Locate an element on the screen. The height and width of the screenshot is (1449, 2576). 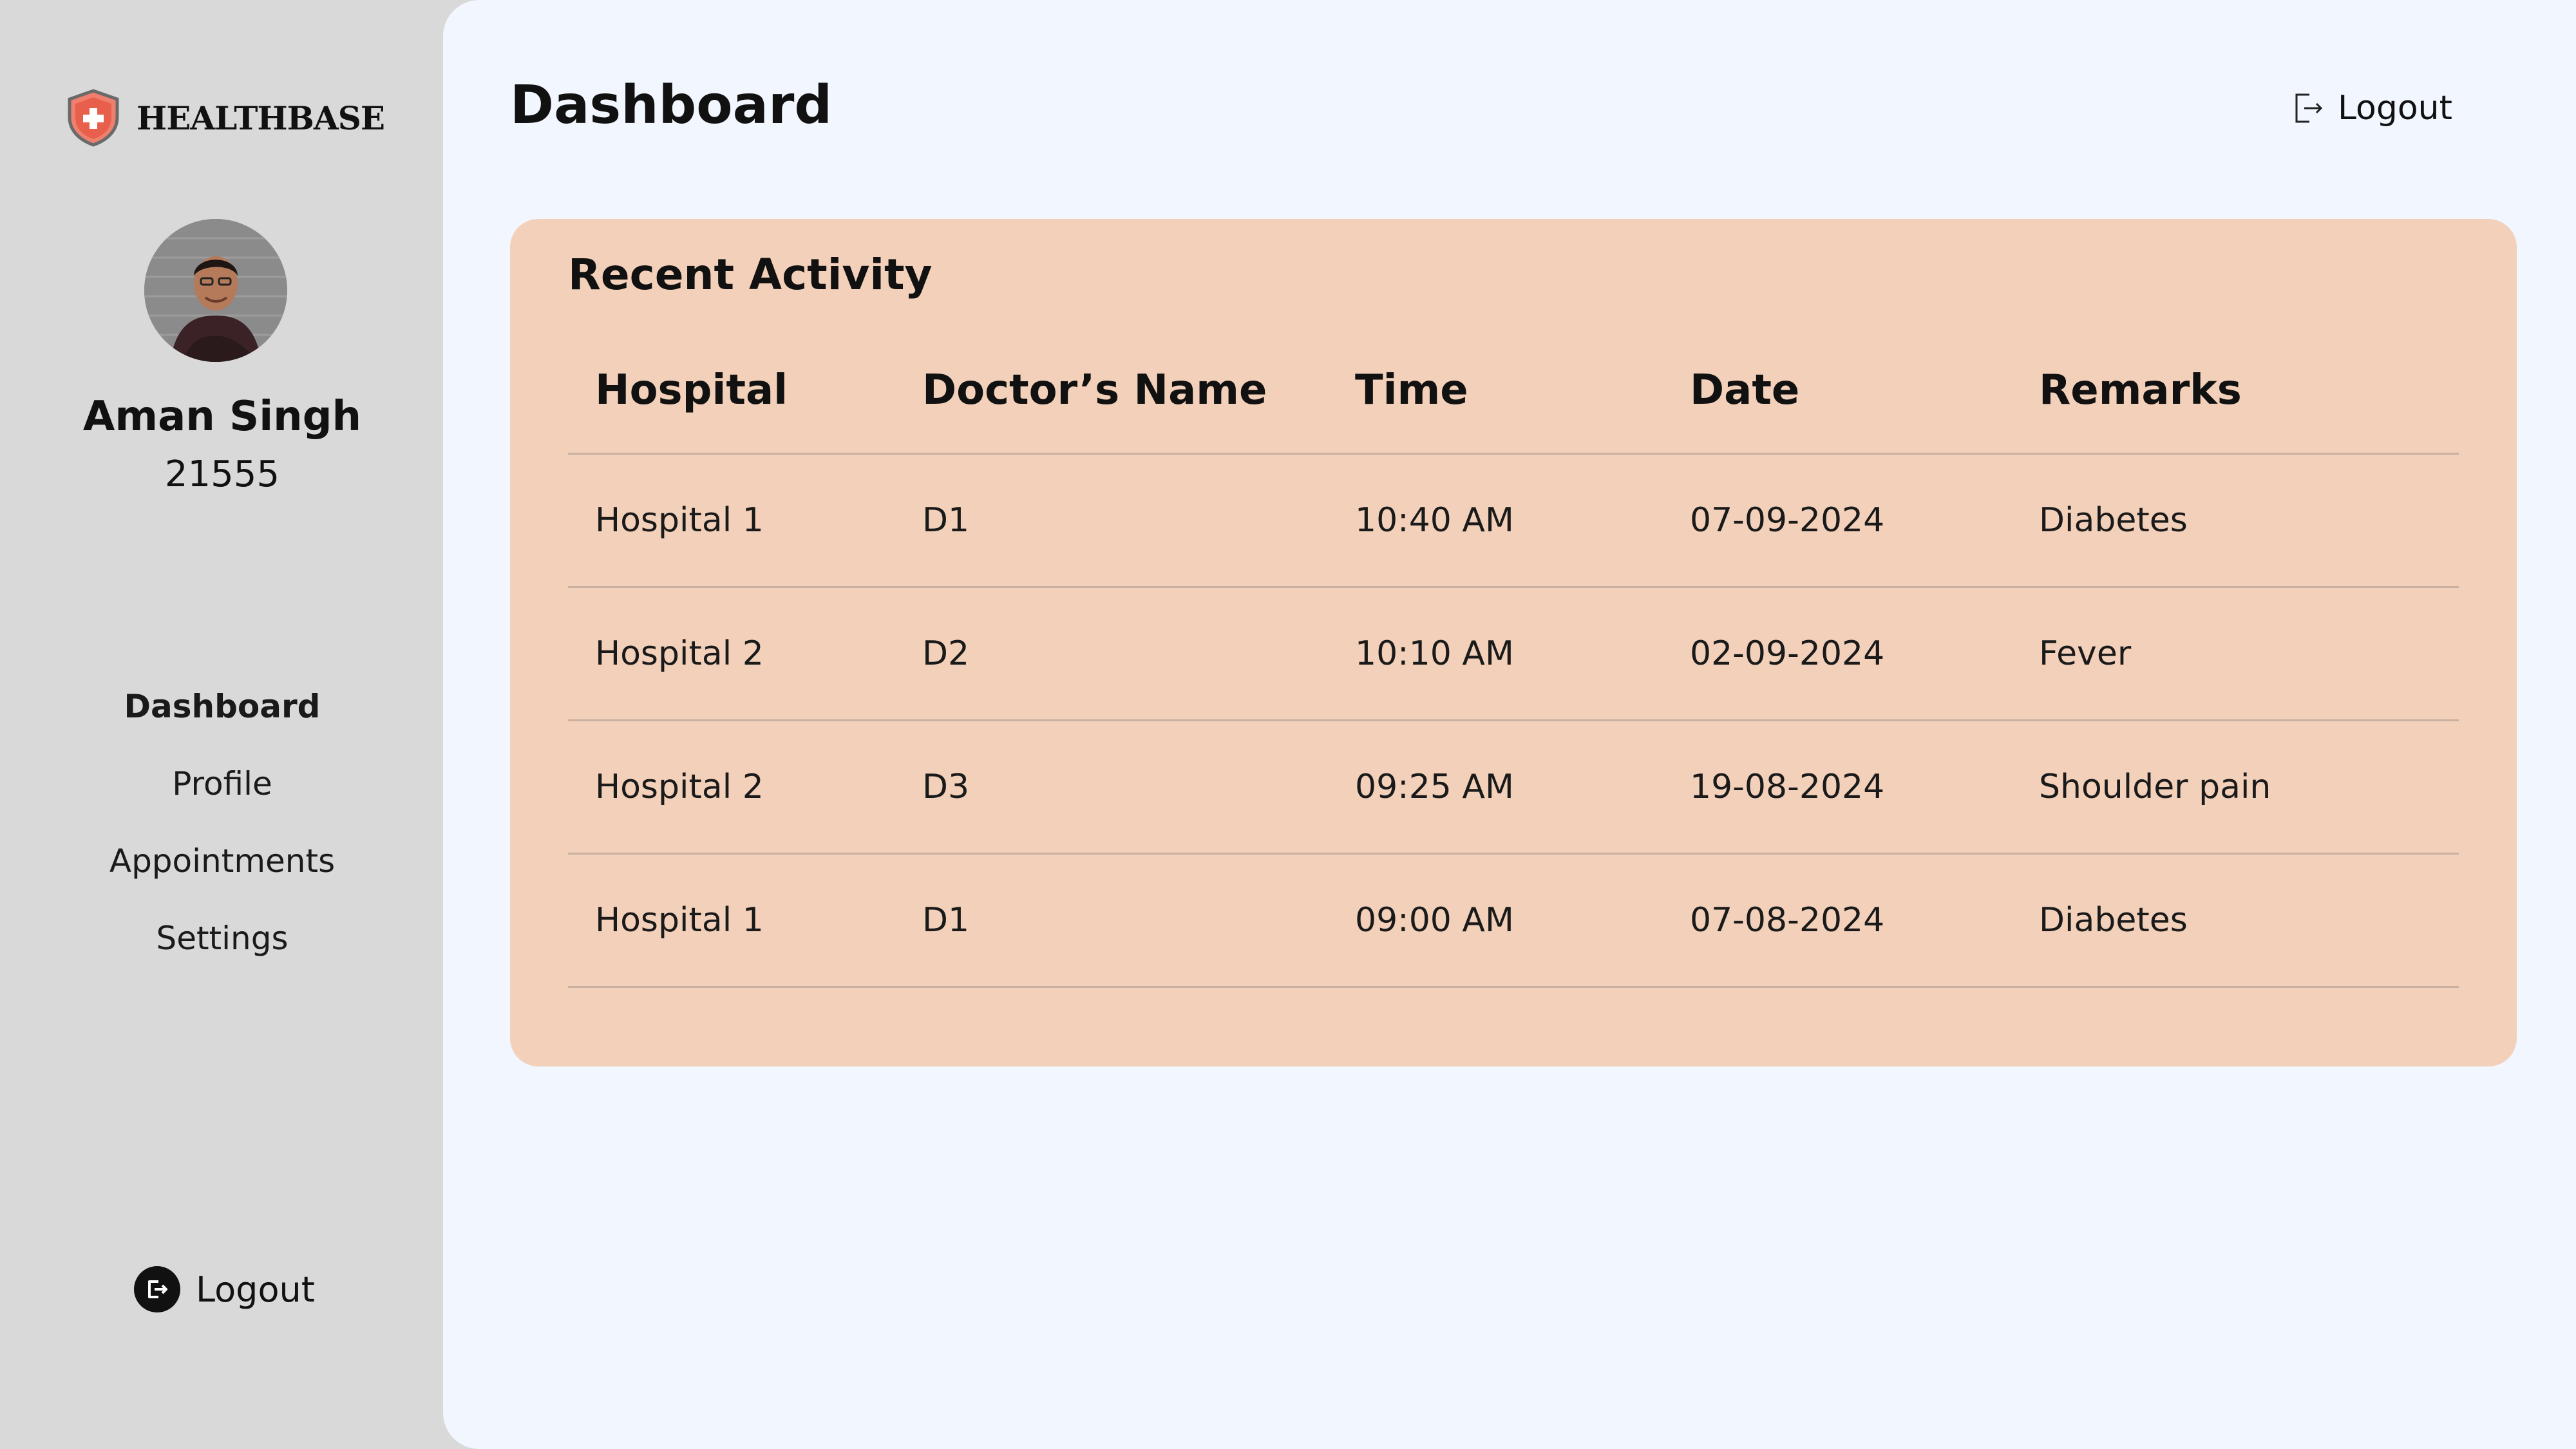
logout-icon is located at coordinates (2309, 108).